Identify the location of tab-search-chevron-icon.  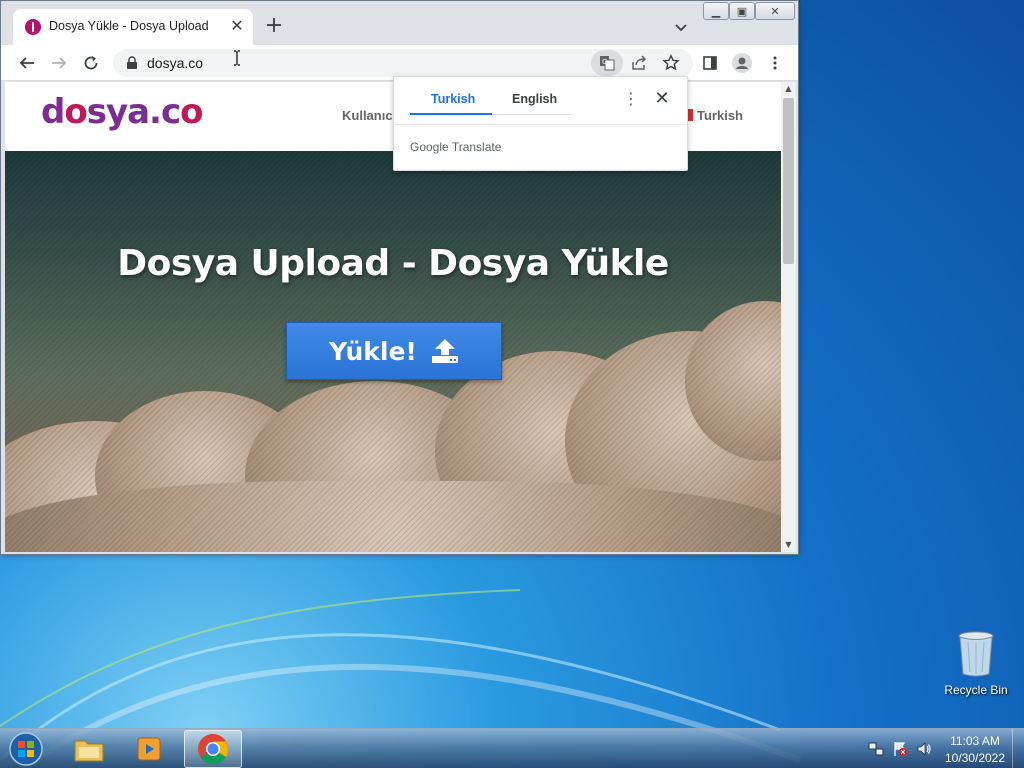
(681, 27).